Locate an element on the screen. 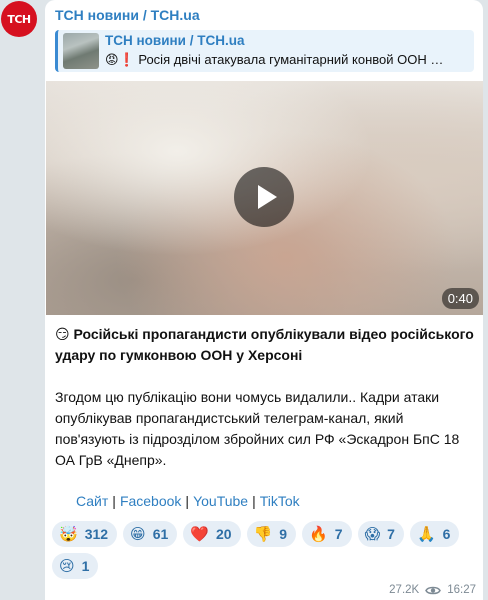 The width and height of the screenshot is (488, 600). video-duration: 0:40 is located at coordinates (460, 298).